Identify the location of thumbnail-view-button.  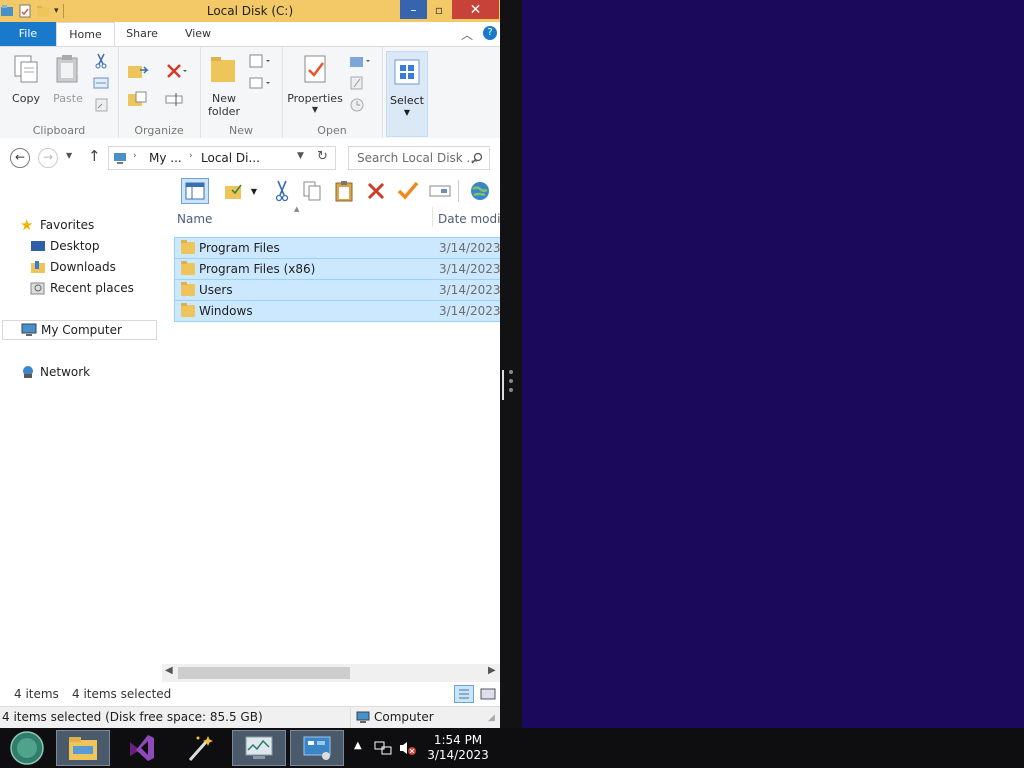
(488, 694).